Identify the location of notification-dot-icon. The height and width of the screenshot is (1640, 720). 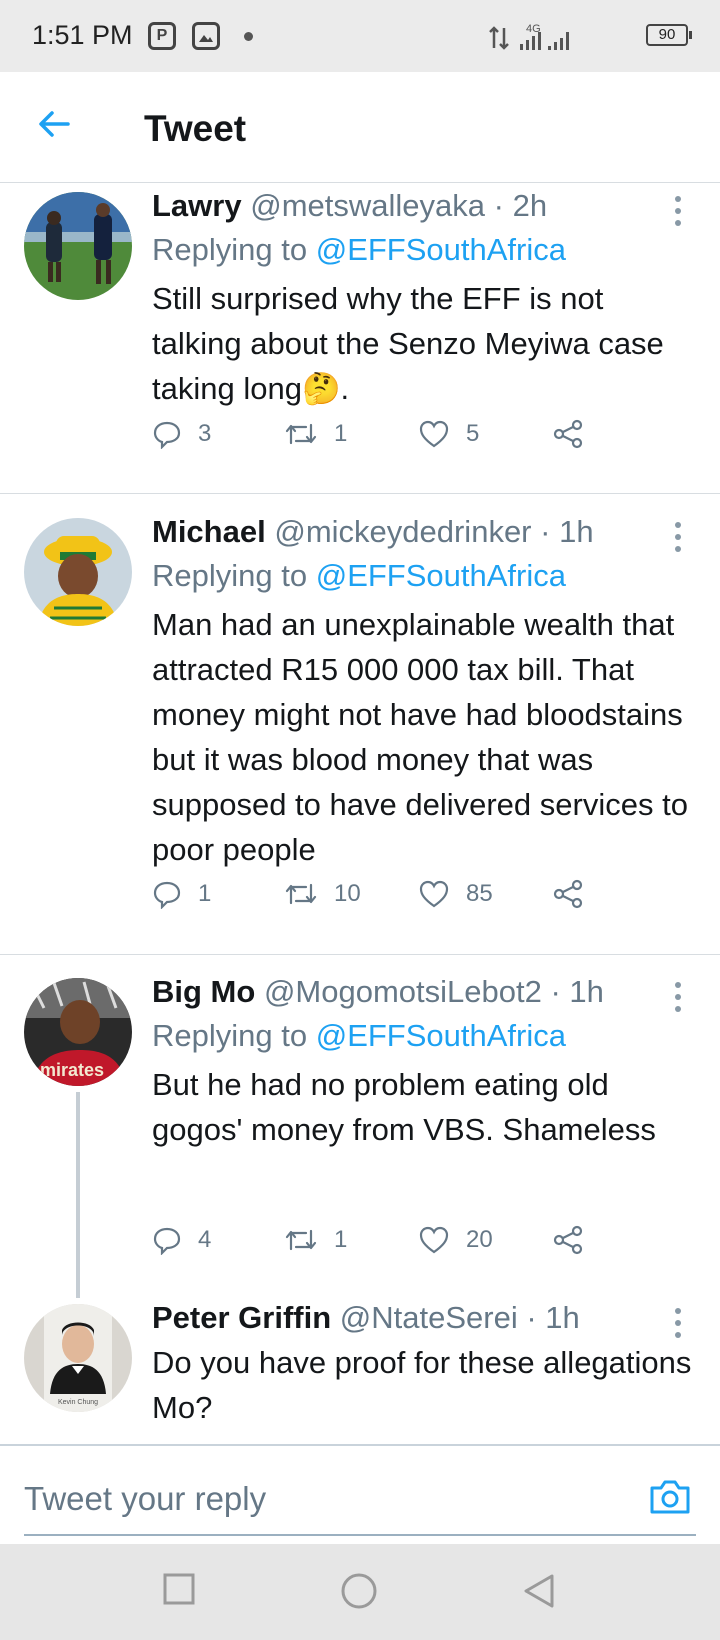
(248, 36).